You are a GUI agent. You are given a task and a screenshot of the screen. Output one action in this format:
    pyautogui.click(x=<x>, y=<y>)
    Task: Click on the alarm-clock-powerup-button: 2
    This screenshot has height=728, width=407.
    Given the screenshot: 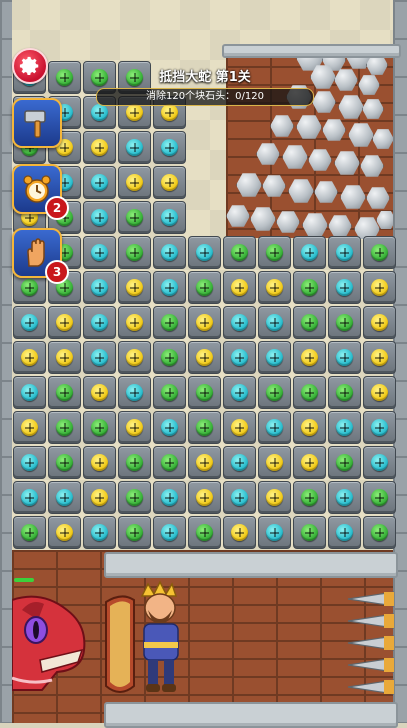 What is the action you would take?
    pyautogui.click(x=40, y=192)
    